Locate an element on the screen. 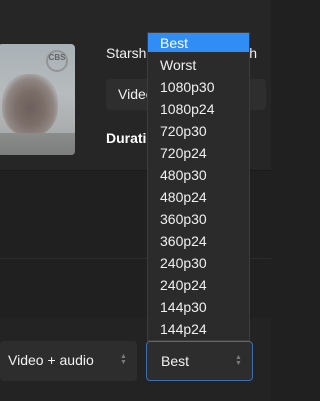  quality-value: Best is located at coordinates (175, 361).